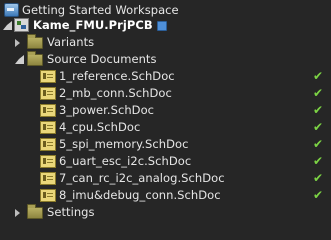  I want to click on document-row: 3_power.SchDoc ✔, so click(165, 110).